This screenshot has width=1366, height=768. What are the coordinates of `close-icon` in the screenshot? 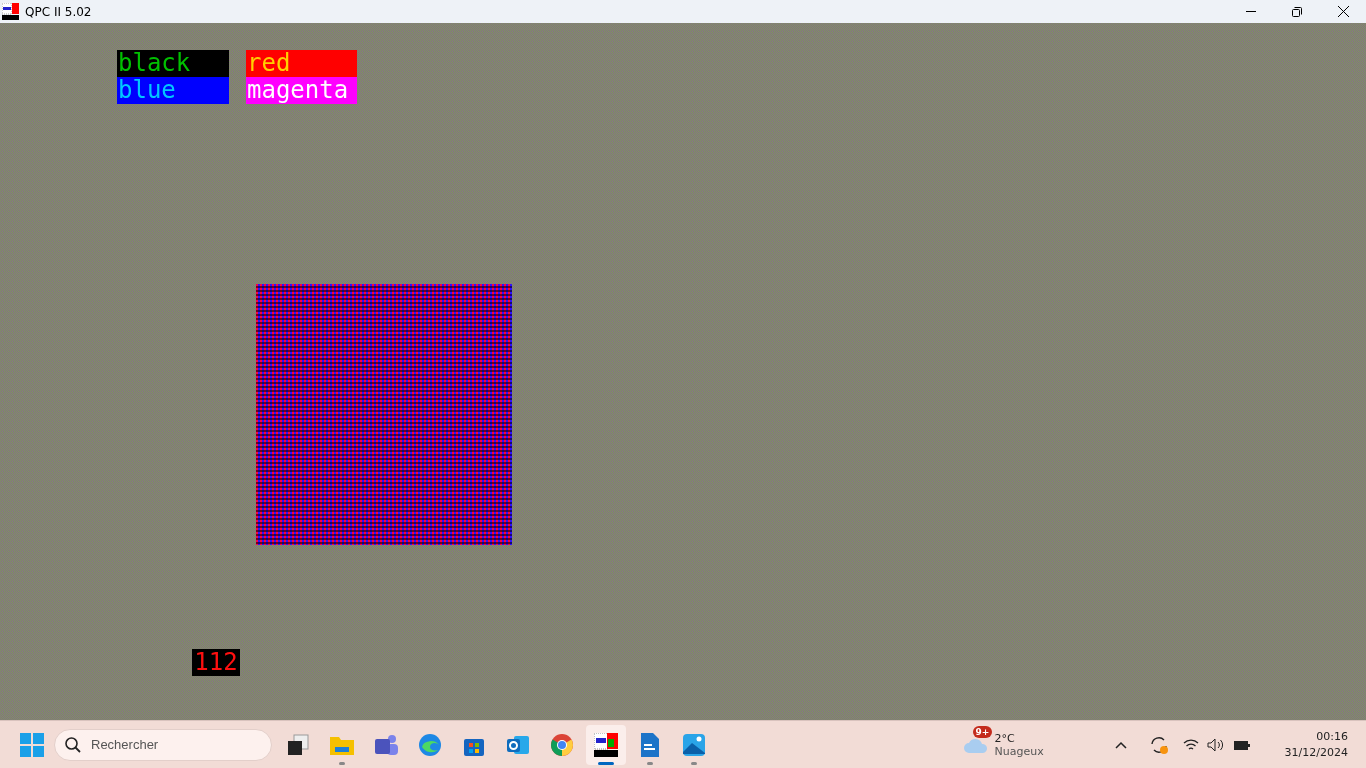 It's located at (1343, 11).